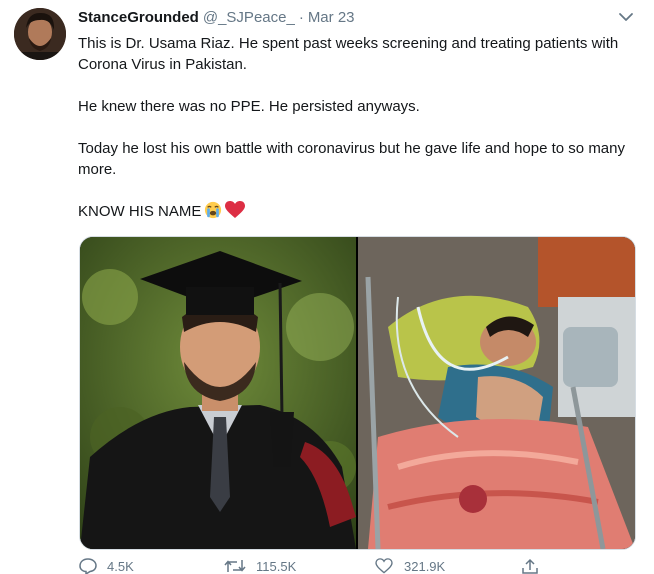  What do you see at coordinates (358, 213) in the screenshot?
I see `tweet-paragraph-last: KNOW HIS NAME` at bounding box center [358, 213].